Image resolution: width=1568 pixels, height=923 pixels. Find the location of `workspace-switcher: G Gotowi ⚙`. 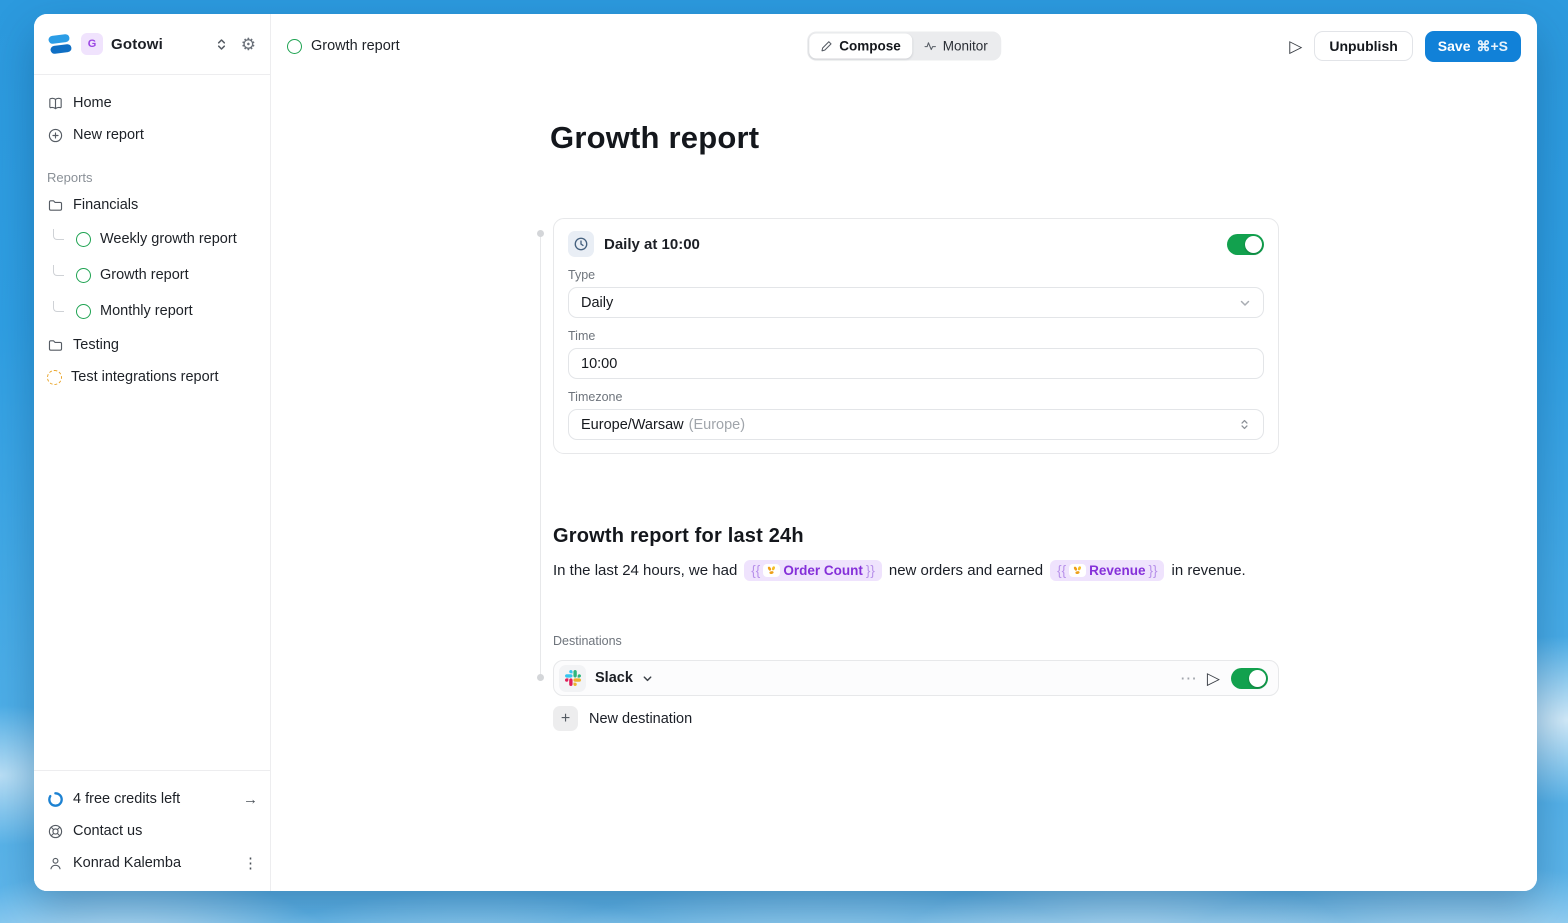

workspace-switcher: G Gotowi ⚙ is located at coordinates (152, 44).